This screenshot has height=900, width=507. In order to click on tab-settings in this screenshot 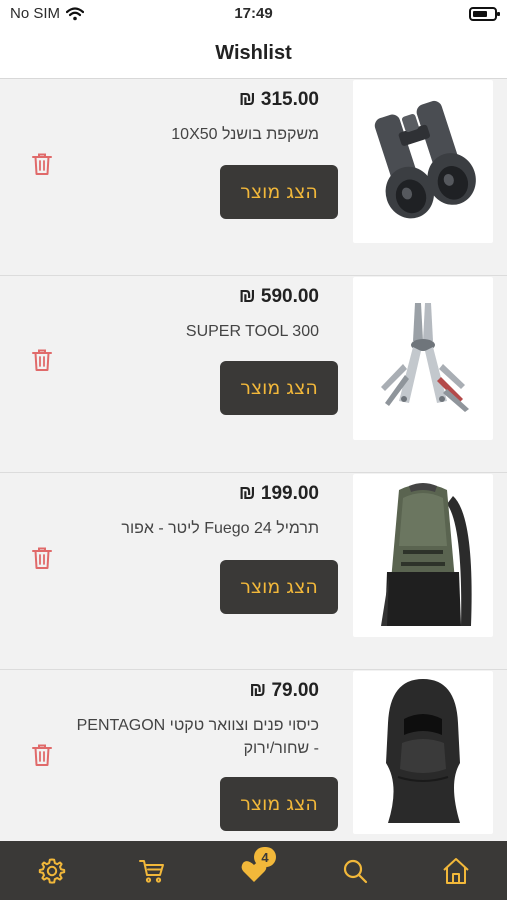, I will do `click(52, 871)`.